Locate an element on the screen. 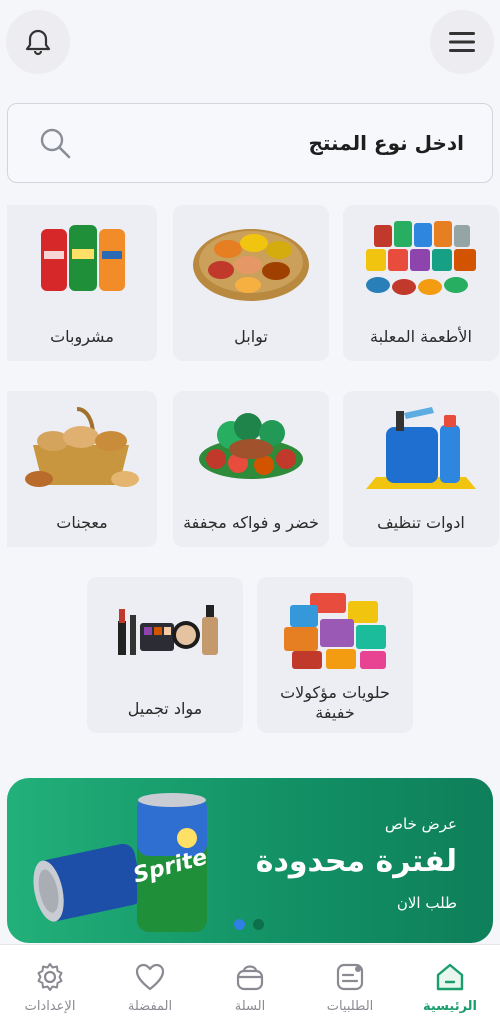  category-card-cleaning: ادوات تنظيف is located at coordinates (421, 469).